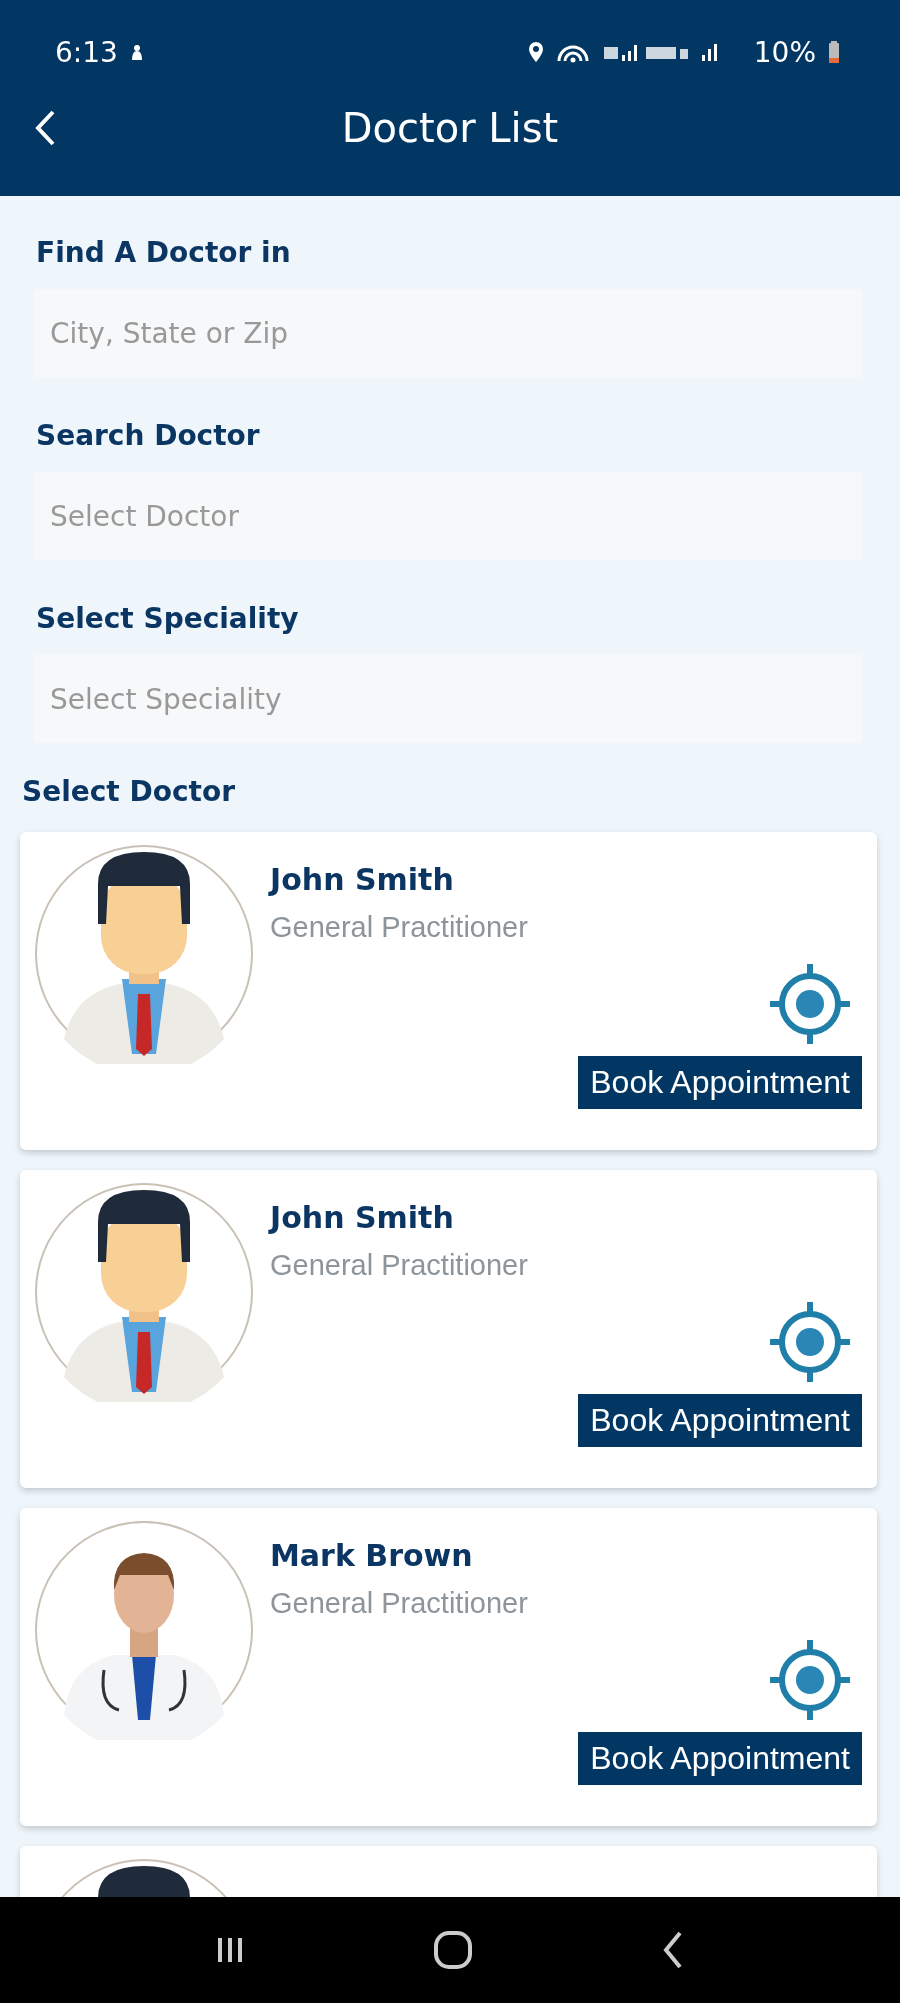 The height and width of the screenshot is (2003, 900). Describe the element at coordinates (448, 333) in the screenshot. I see `input-field: City, State or Zip` at that location.